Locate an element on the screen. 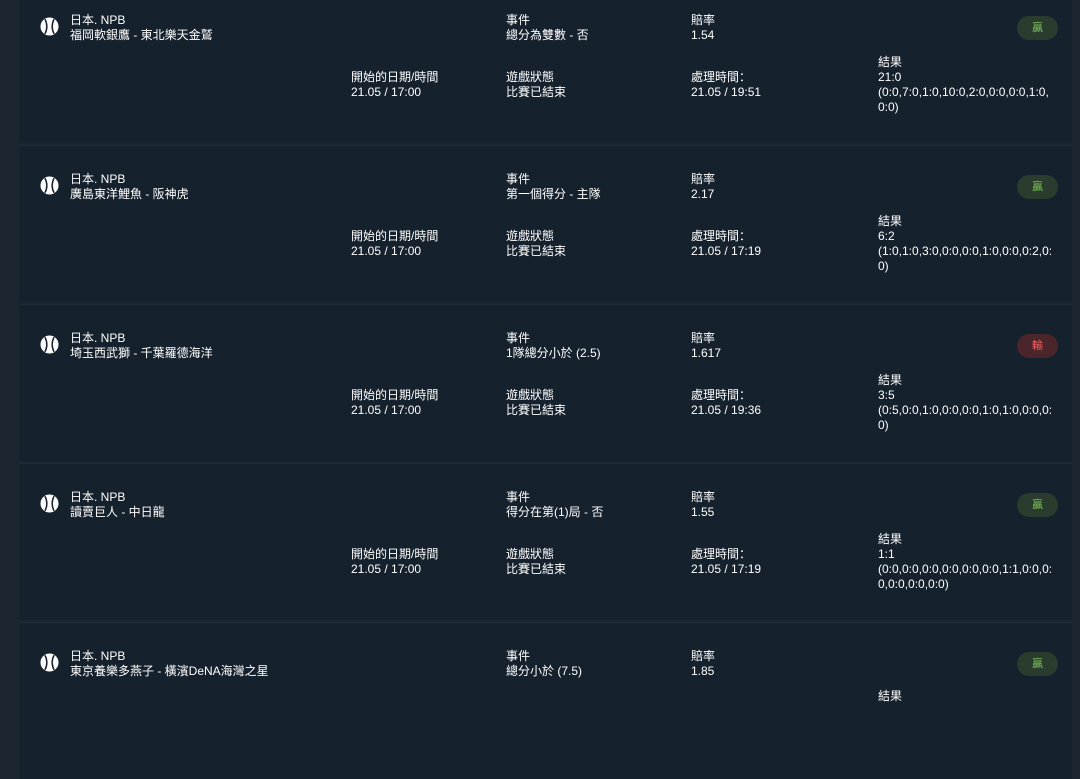  odds-value: 1.85 is located at coordinates (703, 671).